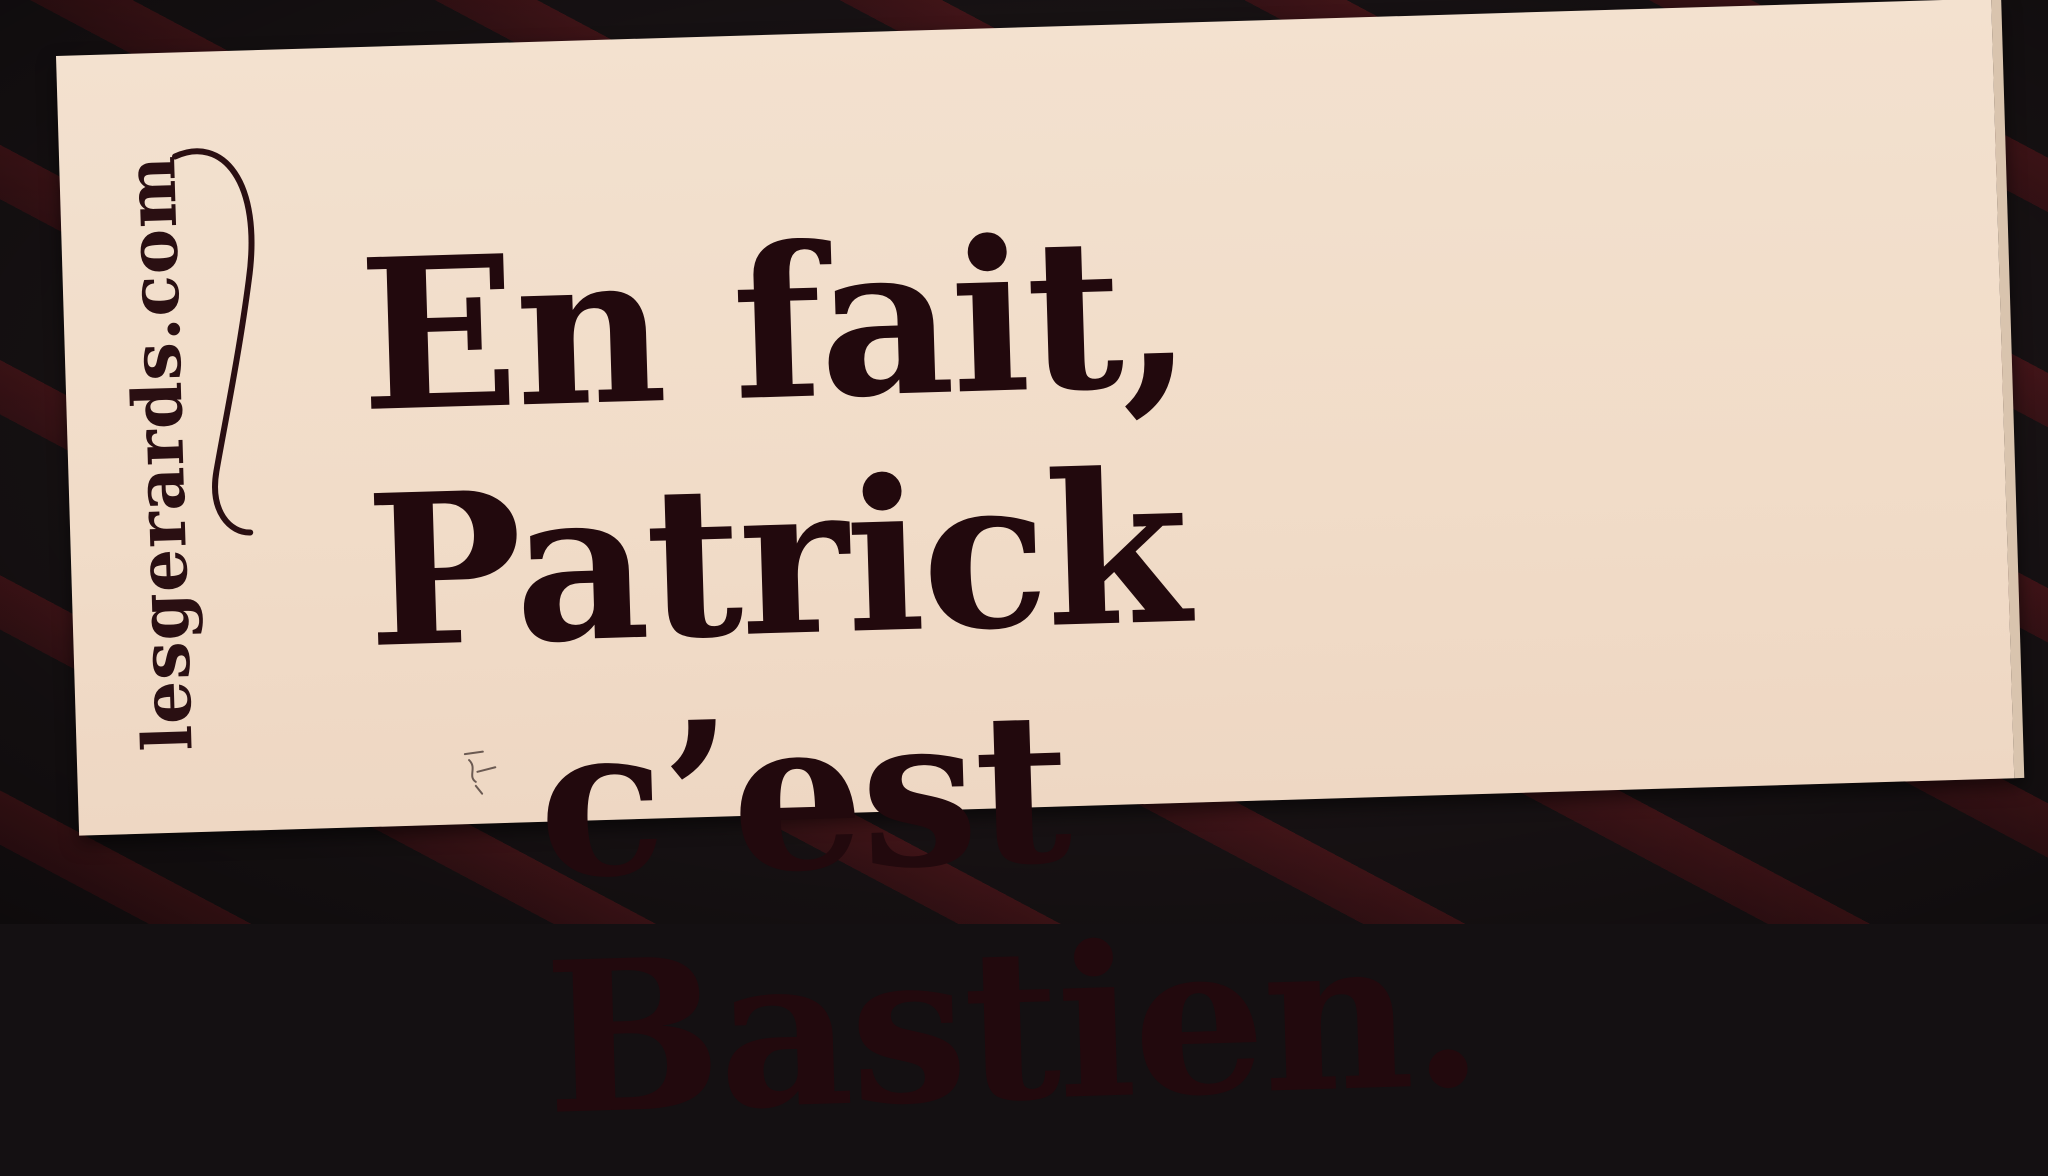 This screenshot has height=1176, width=2048. What do you see at coordinates (213, 342) in the screenshot?
I see `swoosh-icon` at bounding box center [213, 342].